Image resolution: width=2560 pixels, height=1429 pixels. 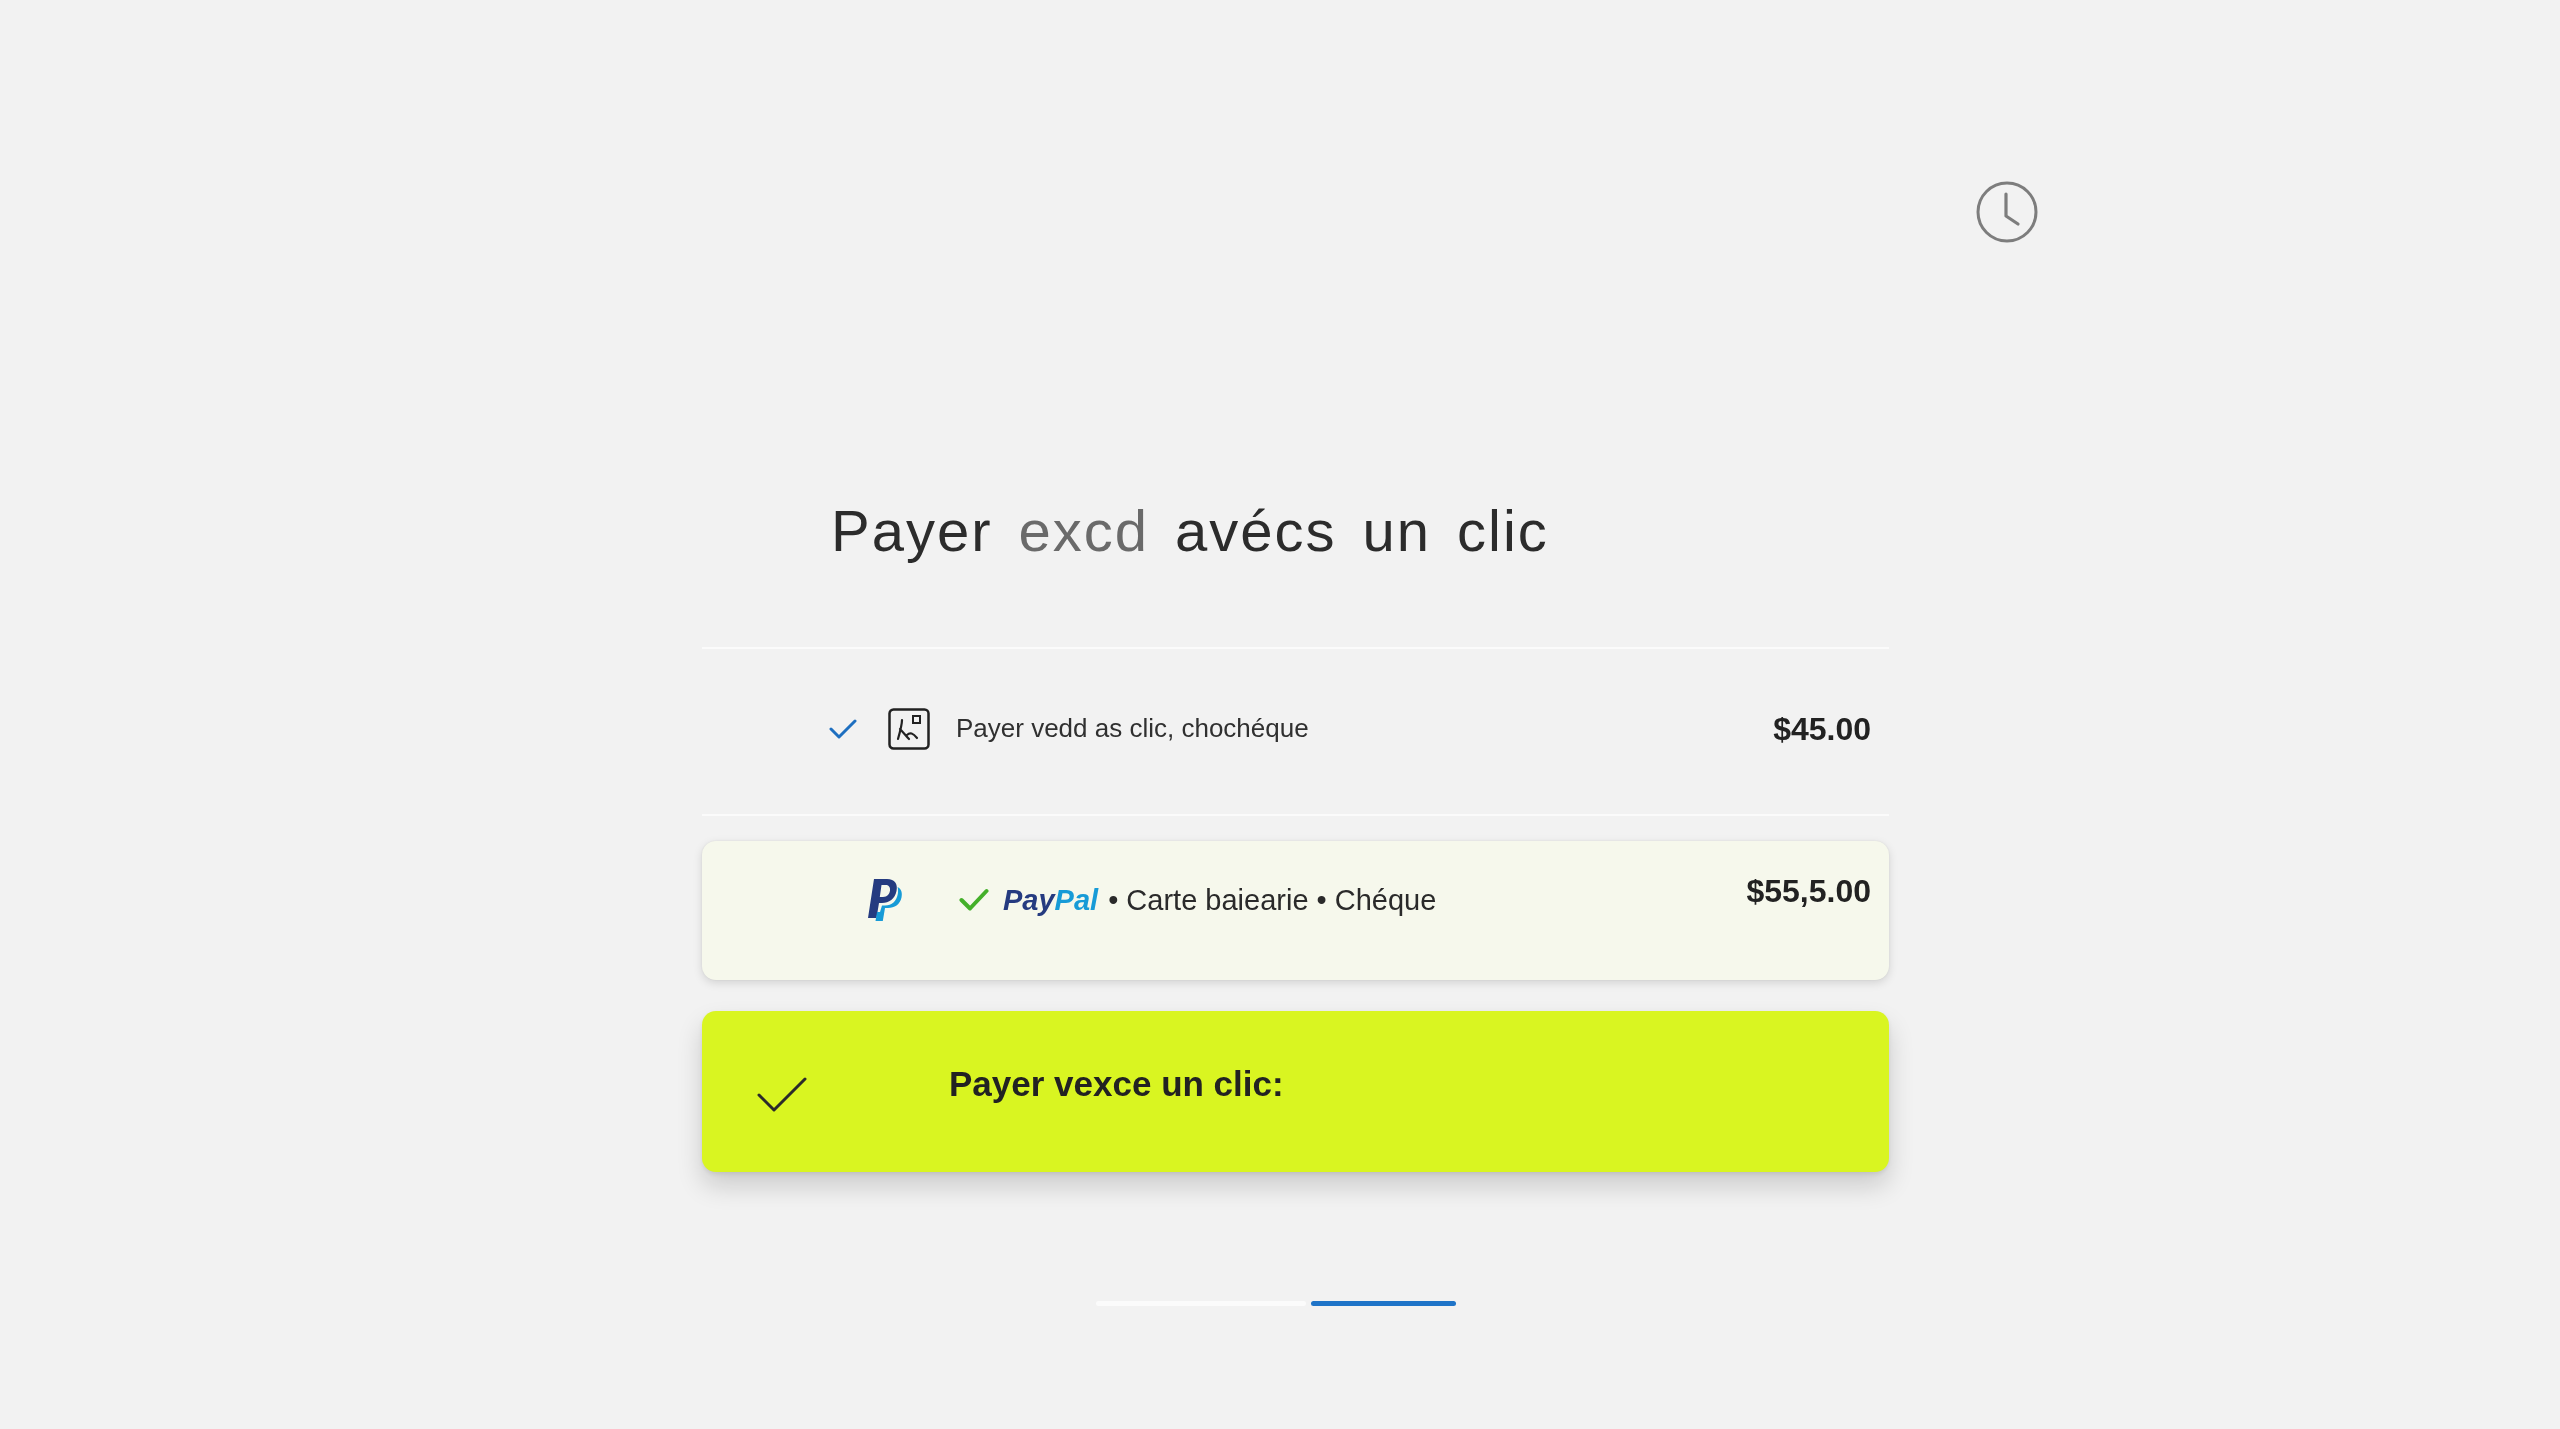 I want to click on title-word: clic, so click(x=1503, y=531).